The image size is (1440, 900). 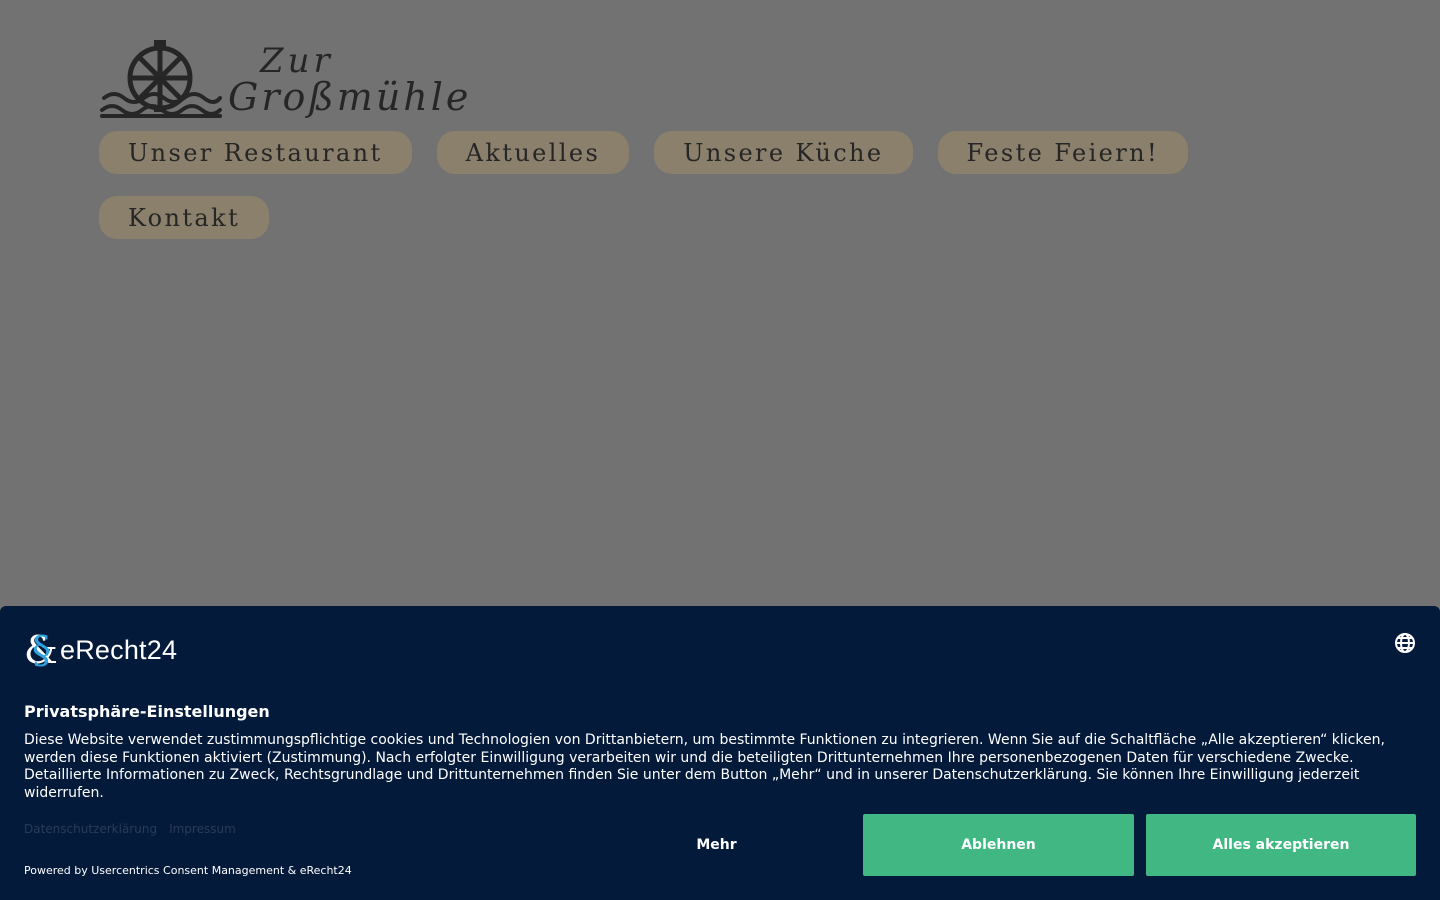 What do you see at coordinates (998, 845) in the screenshot?
I see `deny-button: Ablehnen` at bounding box center [998, 845].